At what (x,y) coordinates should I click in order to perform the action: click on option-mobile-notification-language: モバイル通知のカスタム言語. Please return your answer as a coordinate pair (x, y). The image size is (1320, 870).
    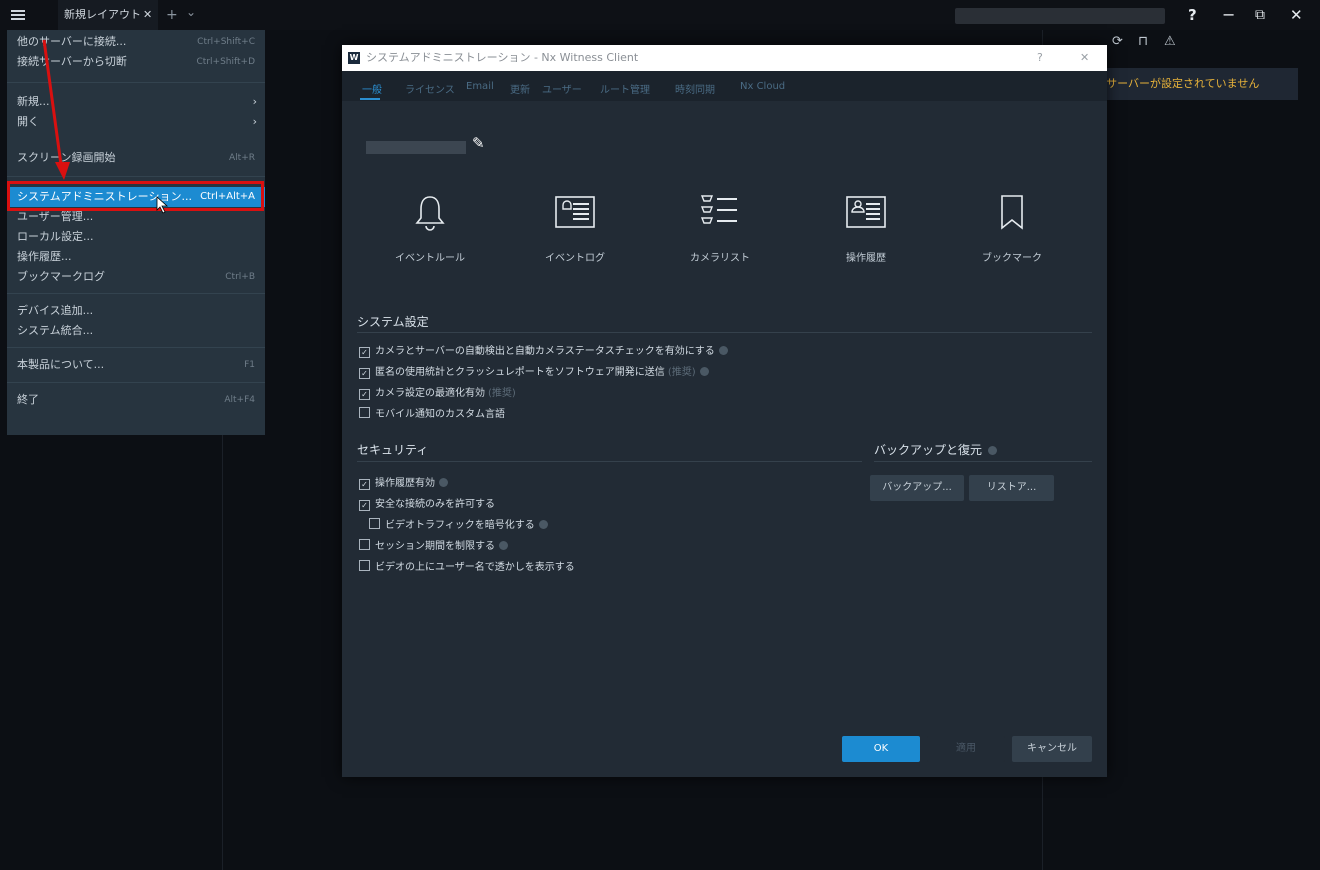
    Looking at the image, I should click on (432, 415).